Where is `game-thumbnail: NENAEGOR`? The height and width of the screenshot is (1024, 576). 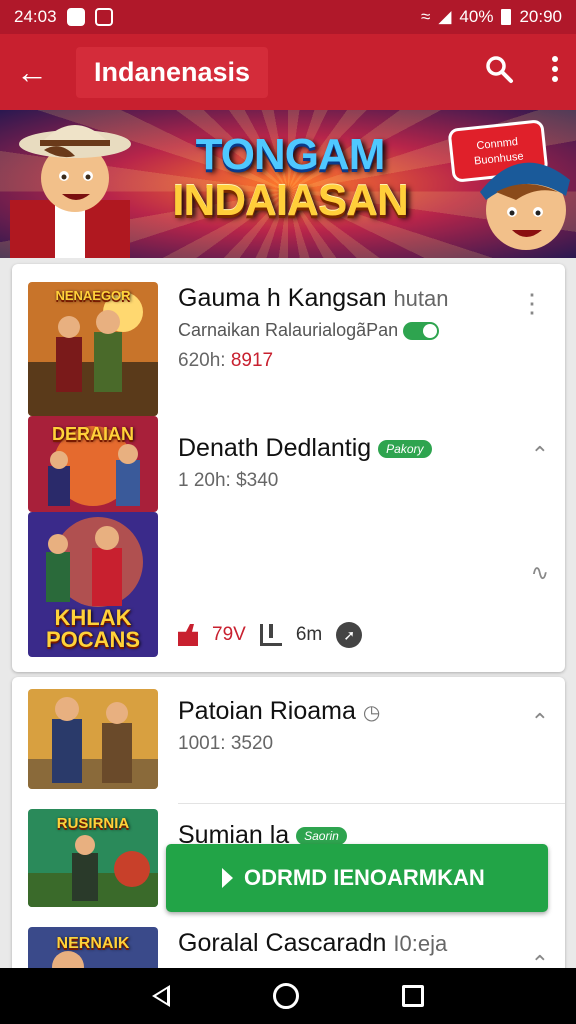
game-thumbnail: NENAEGOR is located at coordinates (93, 349).